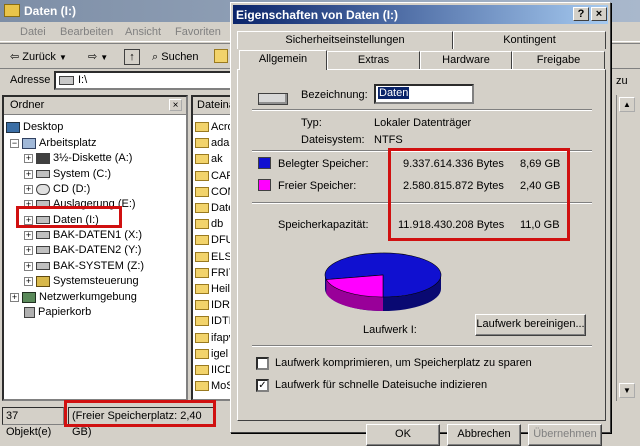 This screenshot has height=446, width=640. Describe the element at coordinates (283, 60) in the screenshot. I see `tab-allgemein: Allgemein` at that location.